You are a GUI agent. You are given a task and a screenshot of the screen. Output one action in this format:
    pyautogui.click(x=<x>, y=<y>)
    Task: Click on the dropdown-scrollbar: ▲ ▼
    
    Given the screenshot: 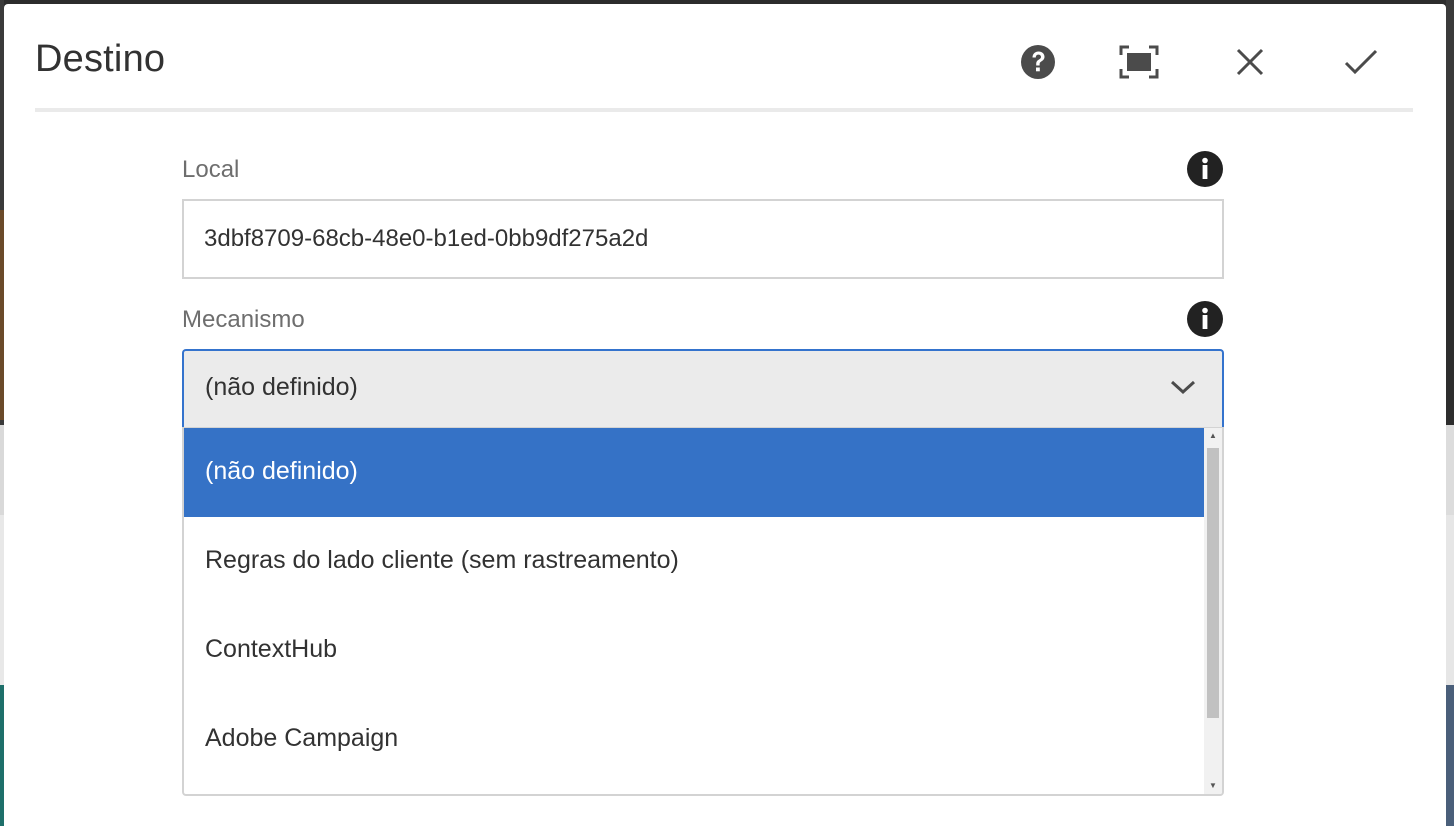 What is the action you would take?
    pyautogui.click(x=1213, y=611)
    